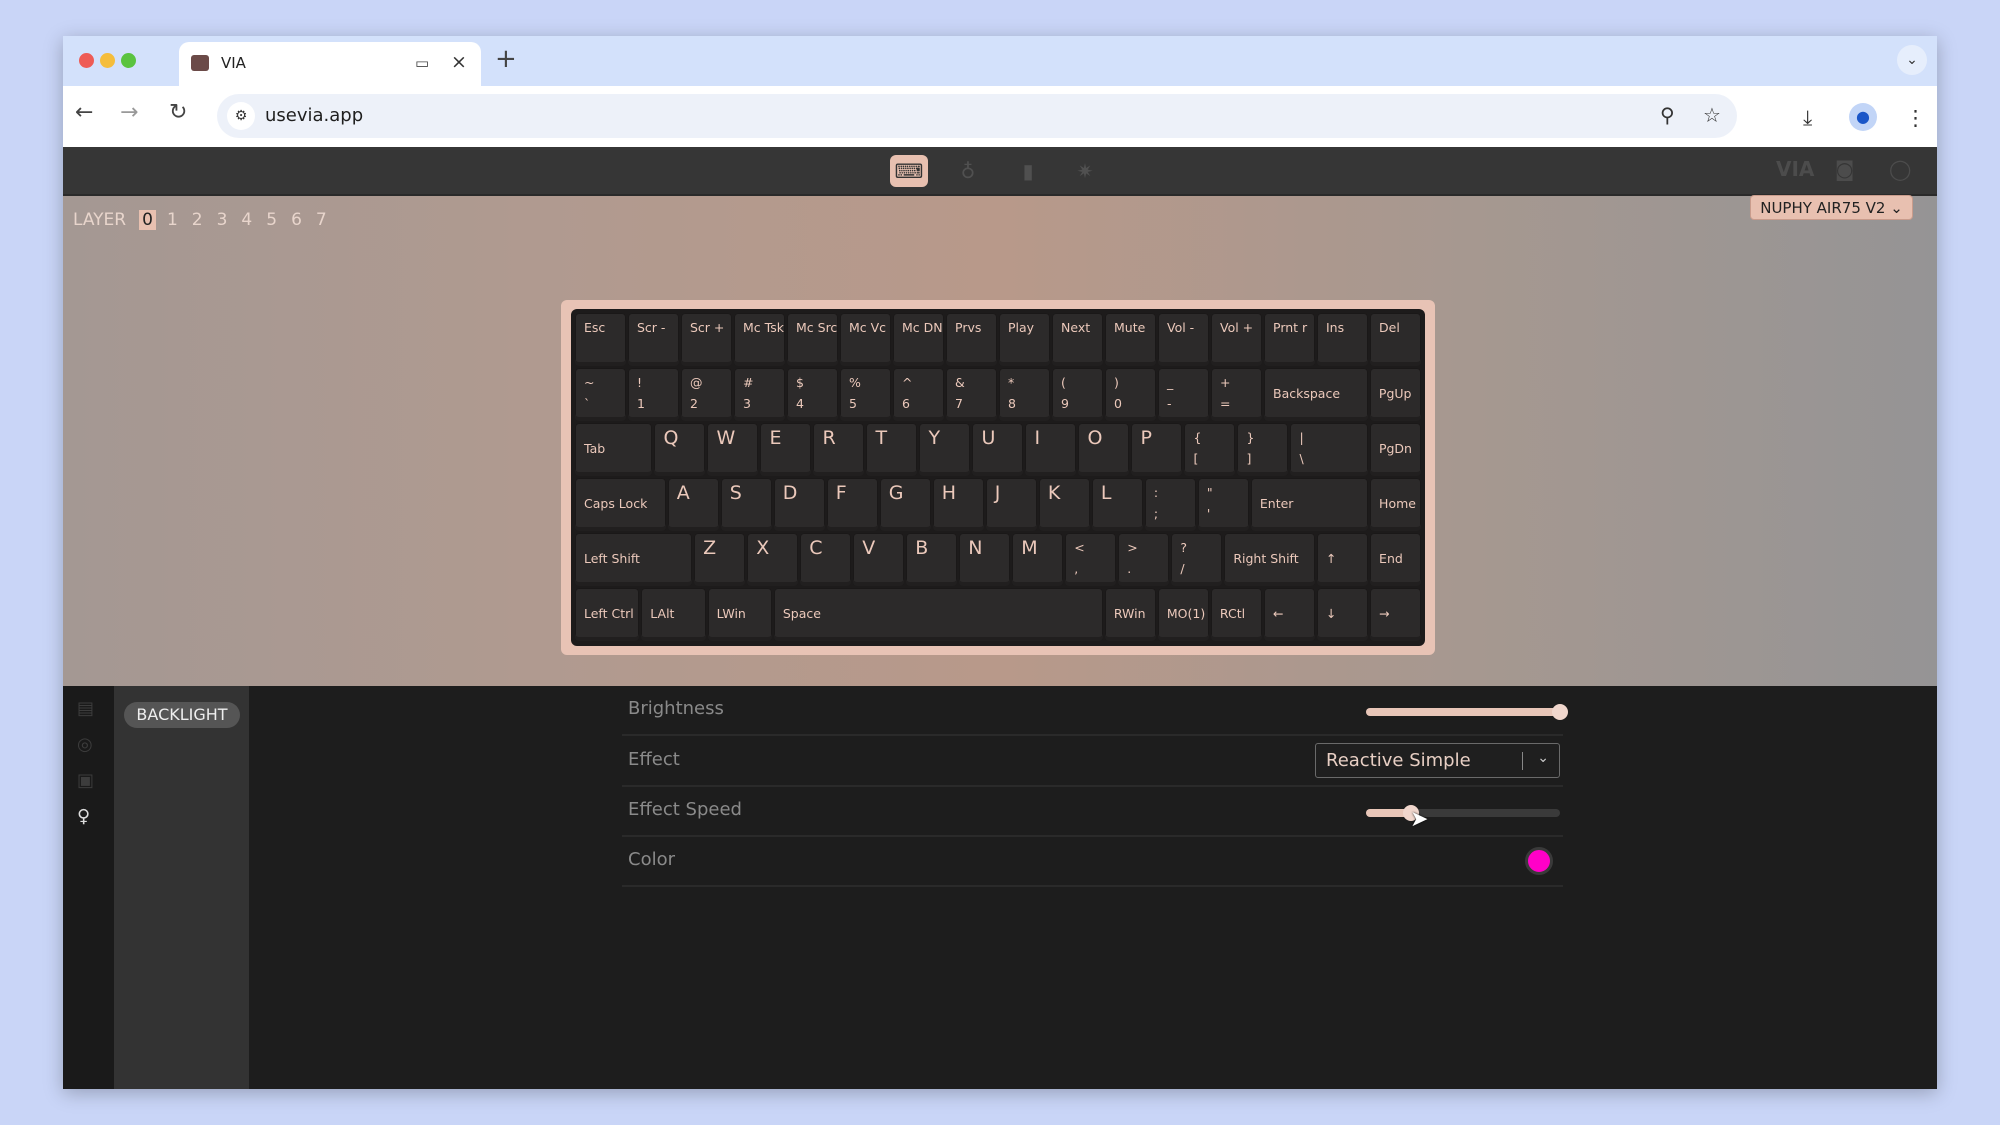  What do you see at coordinates (1223, 504) in the screenshot?
I see `key: " '` at bounding box center [1223, 504].